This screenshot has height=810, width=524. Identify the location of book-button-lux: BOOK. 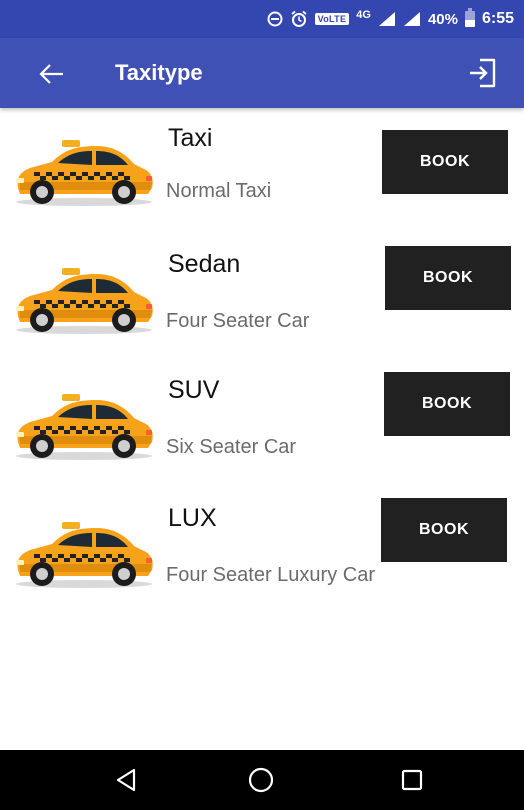
(444, 530).